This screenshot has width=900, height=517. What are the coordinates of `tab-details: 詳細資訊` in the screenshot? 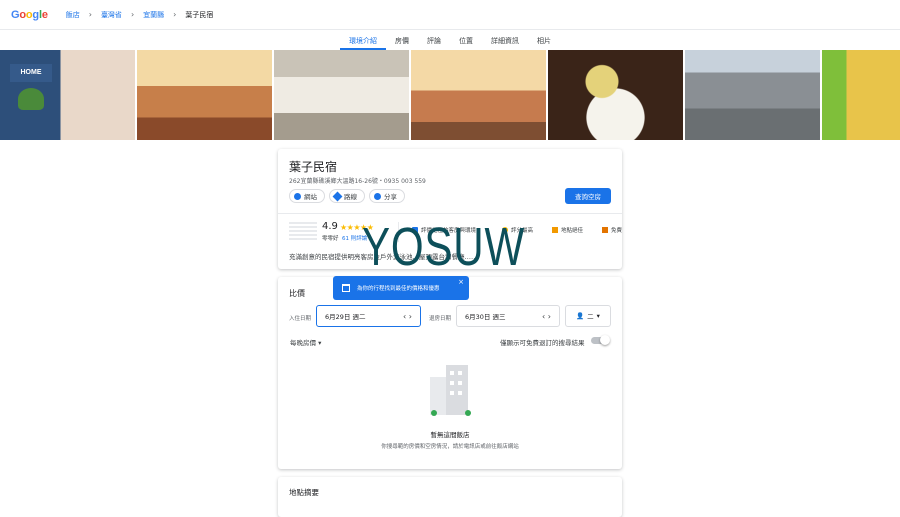 It's located at (505, 40).